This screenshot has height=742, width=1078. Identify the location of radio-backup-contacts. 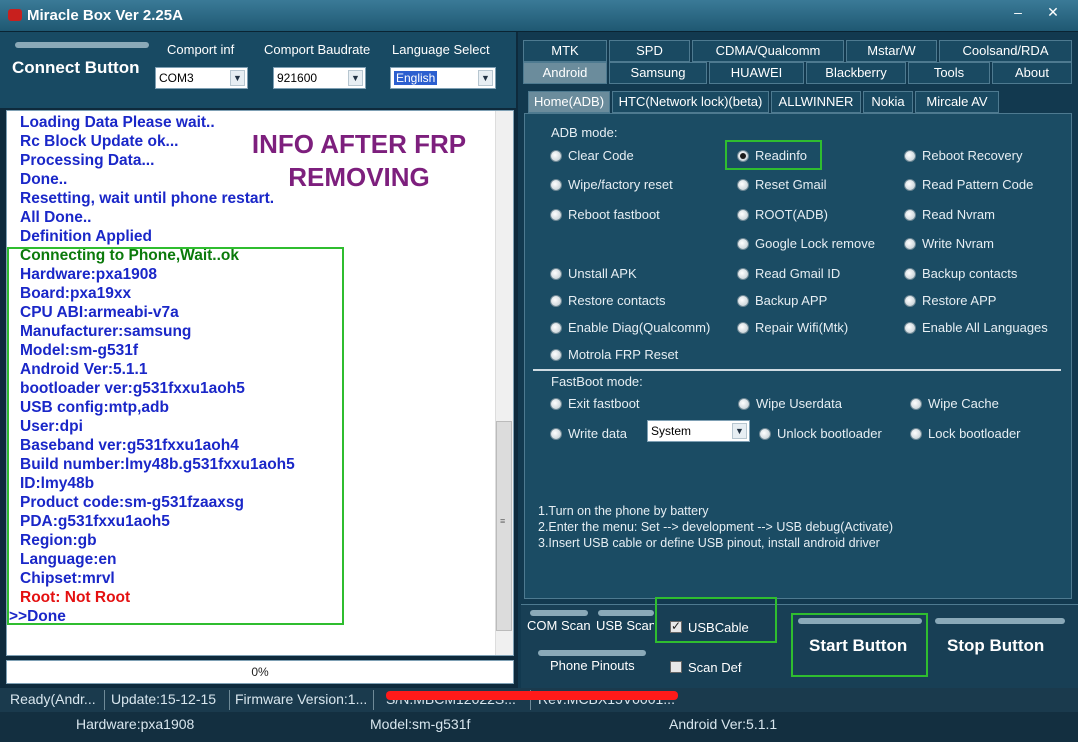
(910, 274).